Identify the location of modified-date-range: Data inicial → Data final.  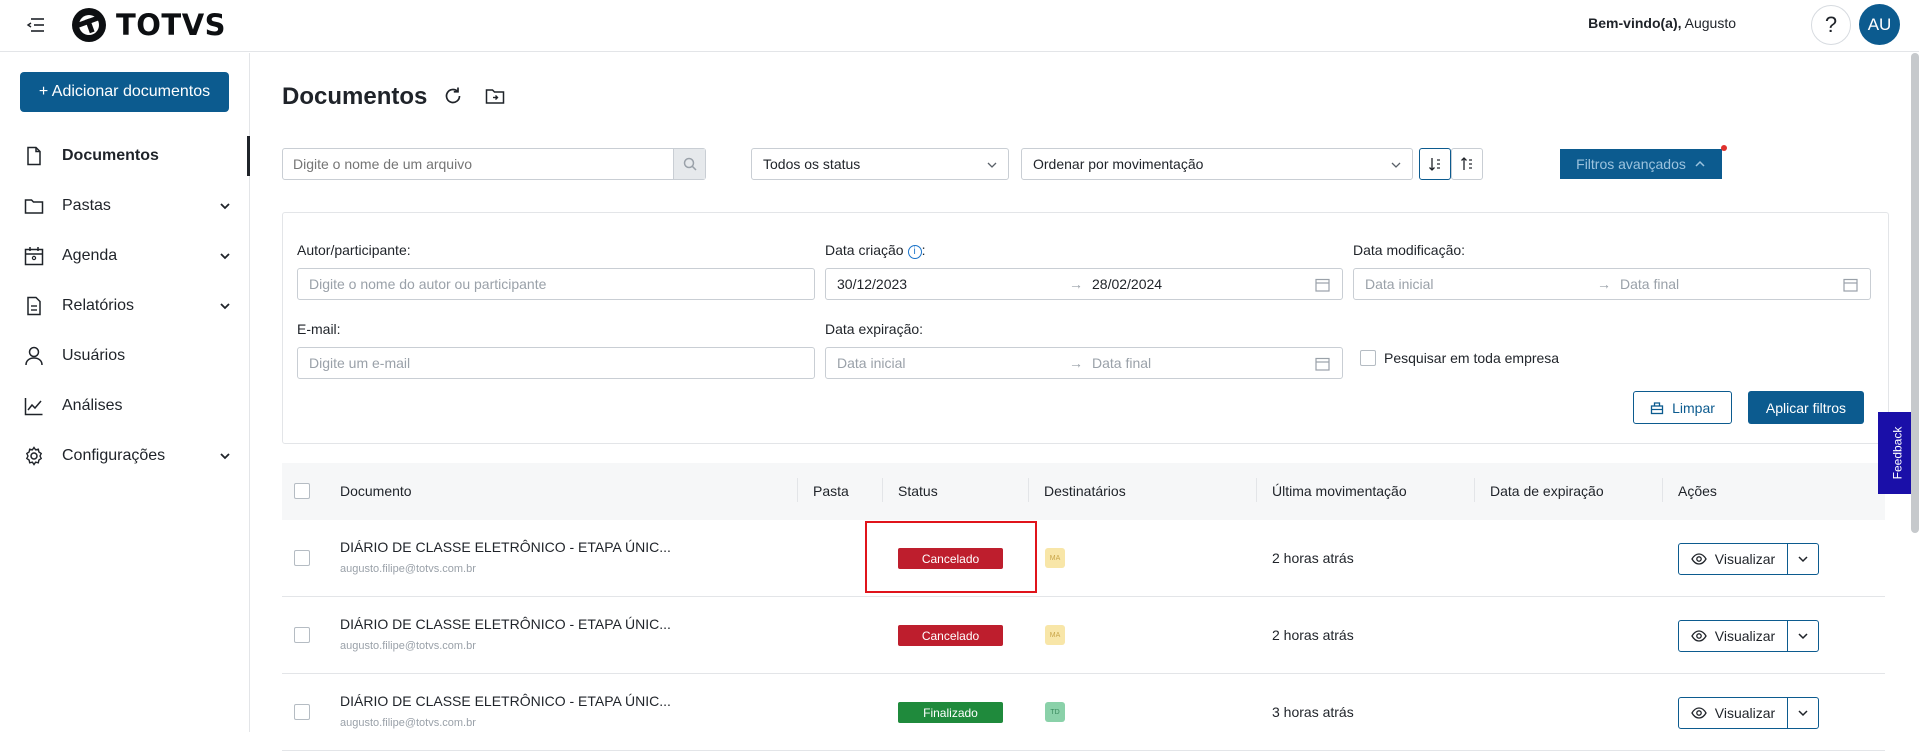
(1612, 284).